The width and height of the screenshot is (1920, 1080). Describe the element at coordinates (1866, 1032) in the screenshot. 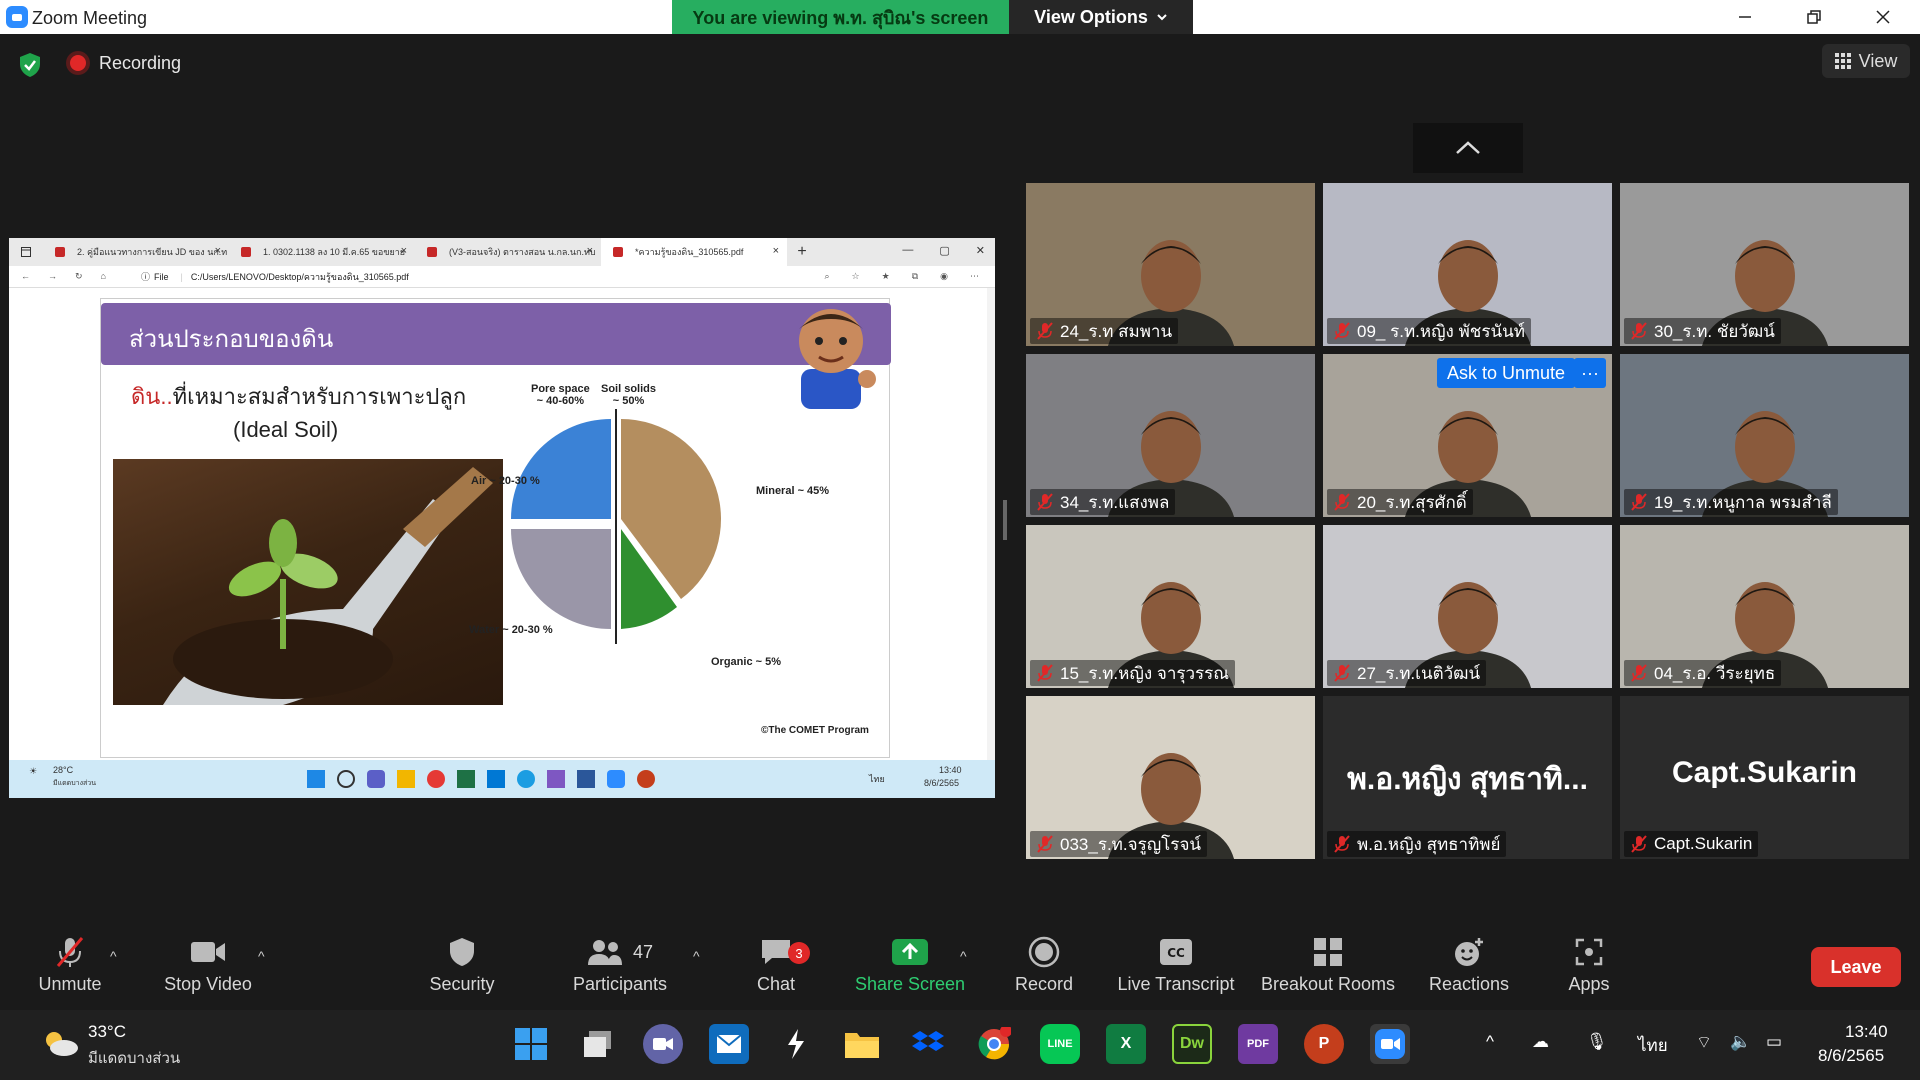

I see `clock-time: 13:40` at that location.